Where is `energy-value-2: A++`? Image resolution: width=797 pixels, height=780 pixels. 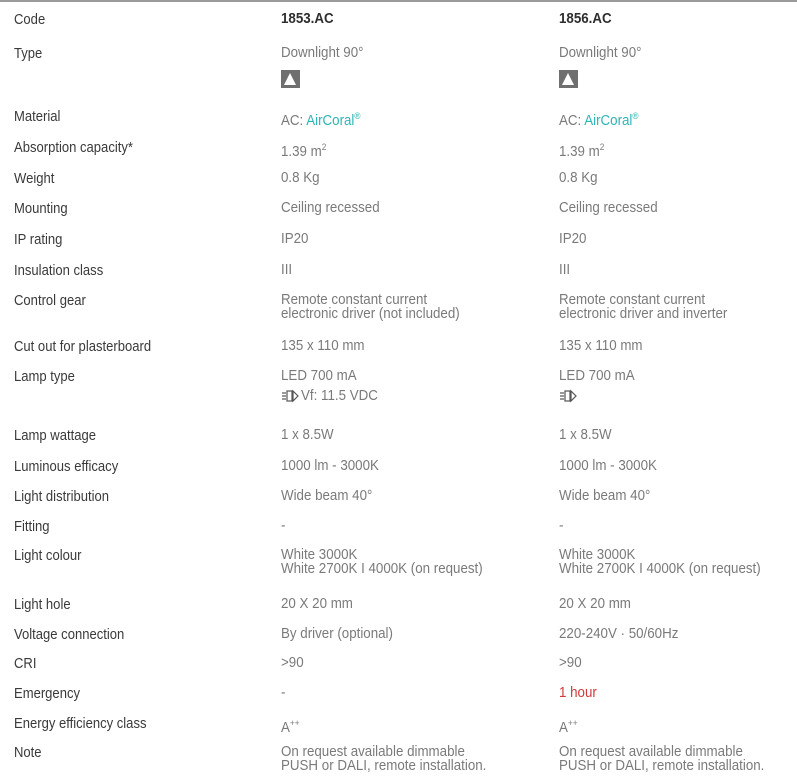 energy-value-2: A++ is located at coordinates (568, 727).